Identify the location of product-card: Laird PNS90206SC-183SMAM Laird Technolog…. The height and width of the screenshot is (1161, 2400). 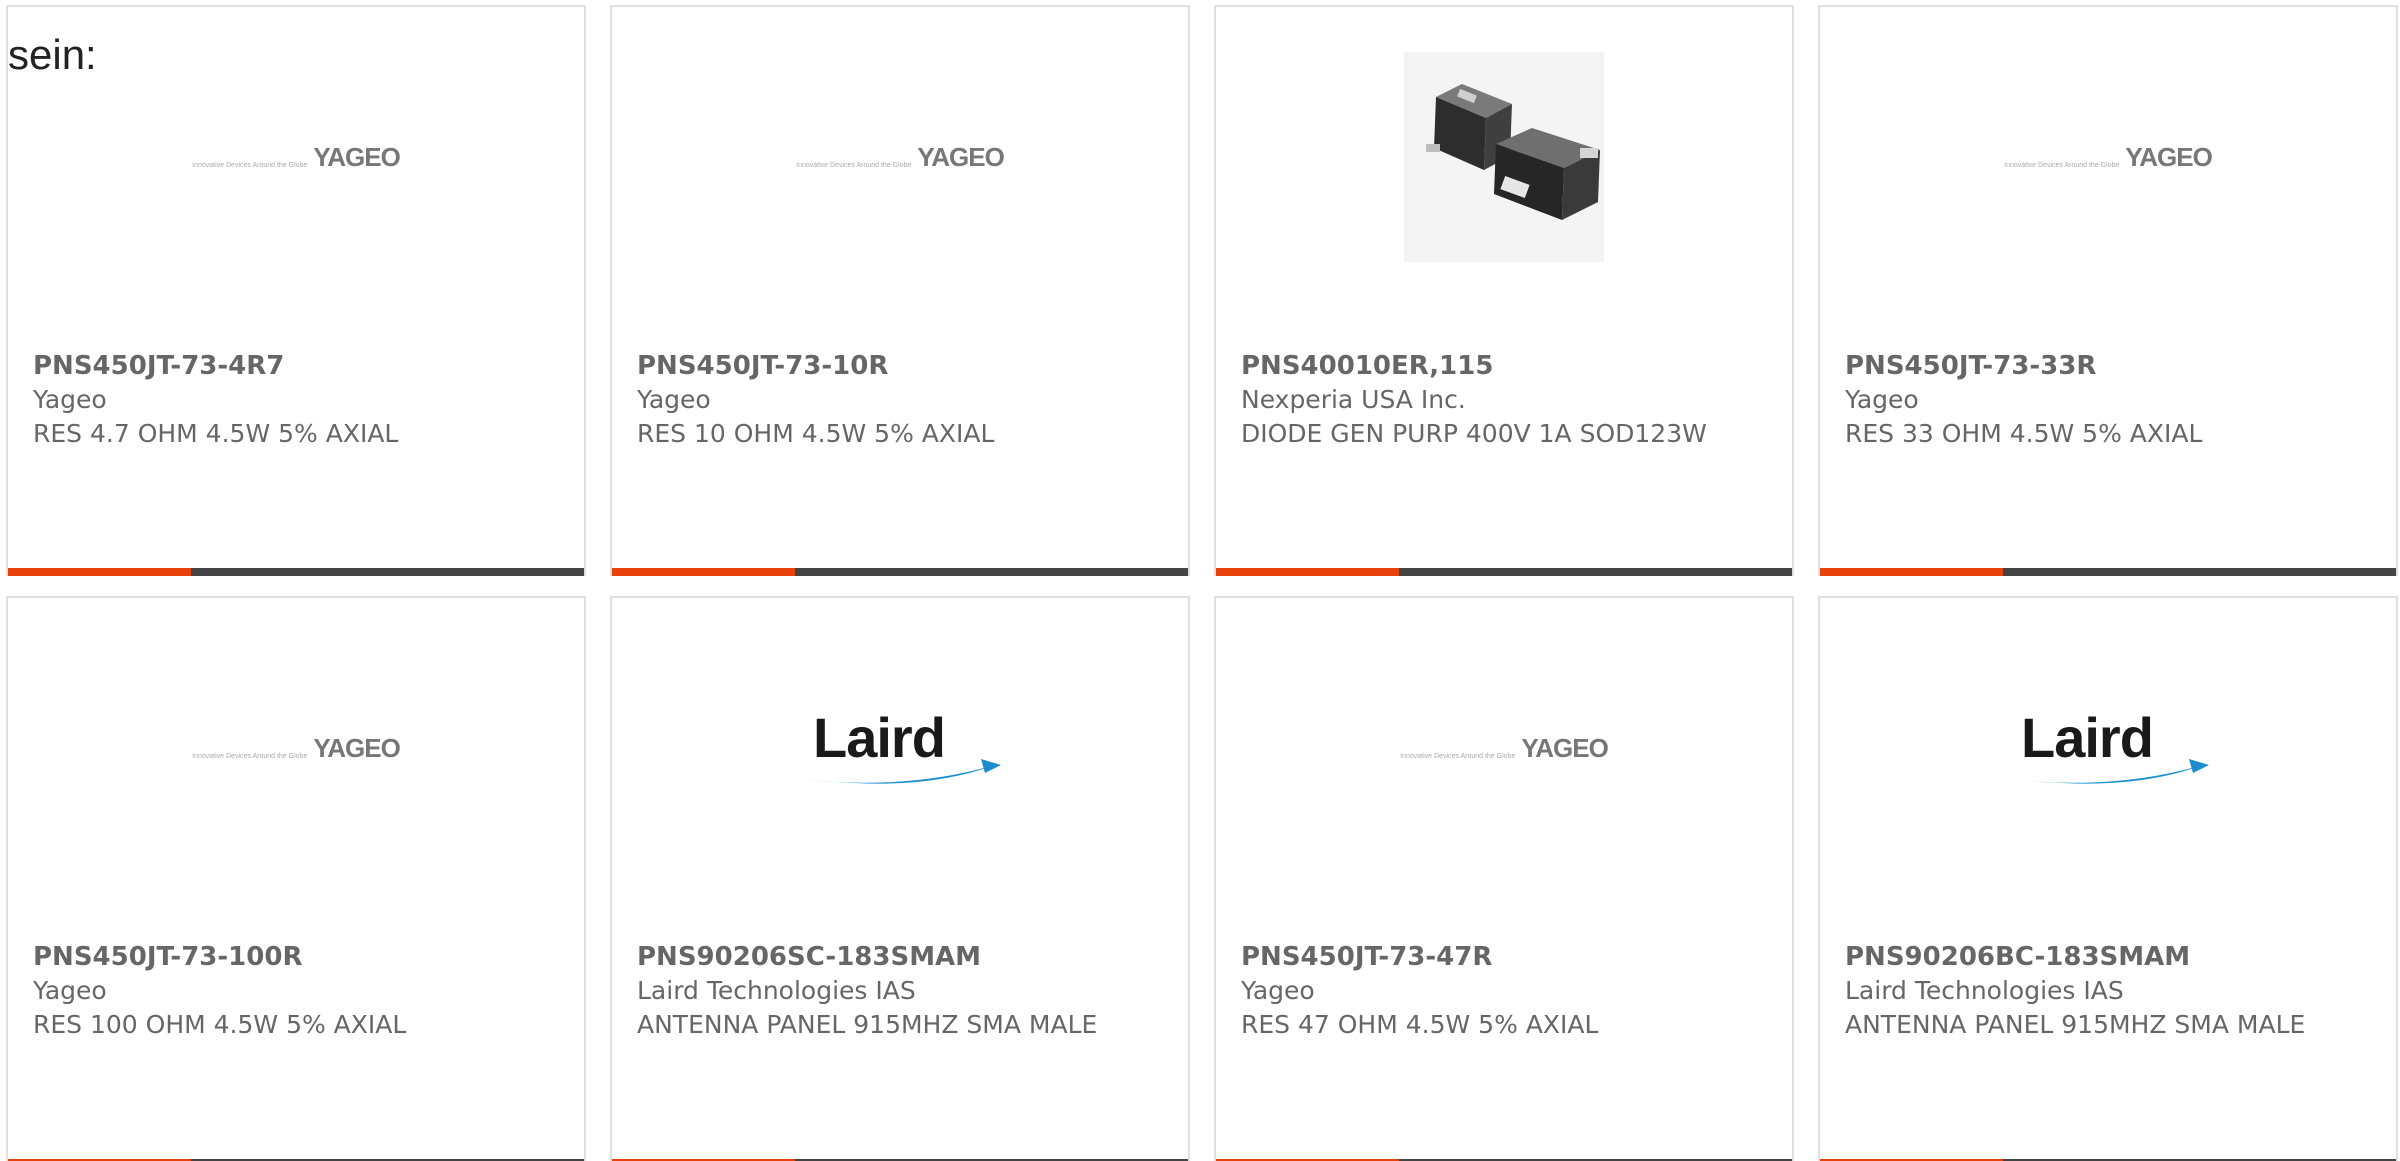
(900, 878).